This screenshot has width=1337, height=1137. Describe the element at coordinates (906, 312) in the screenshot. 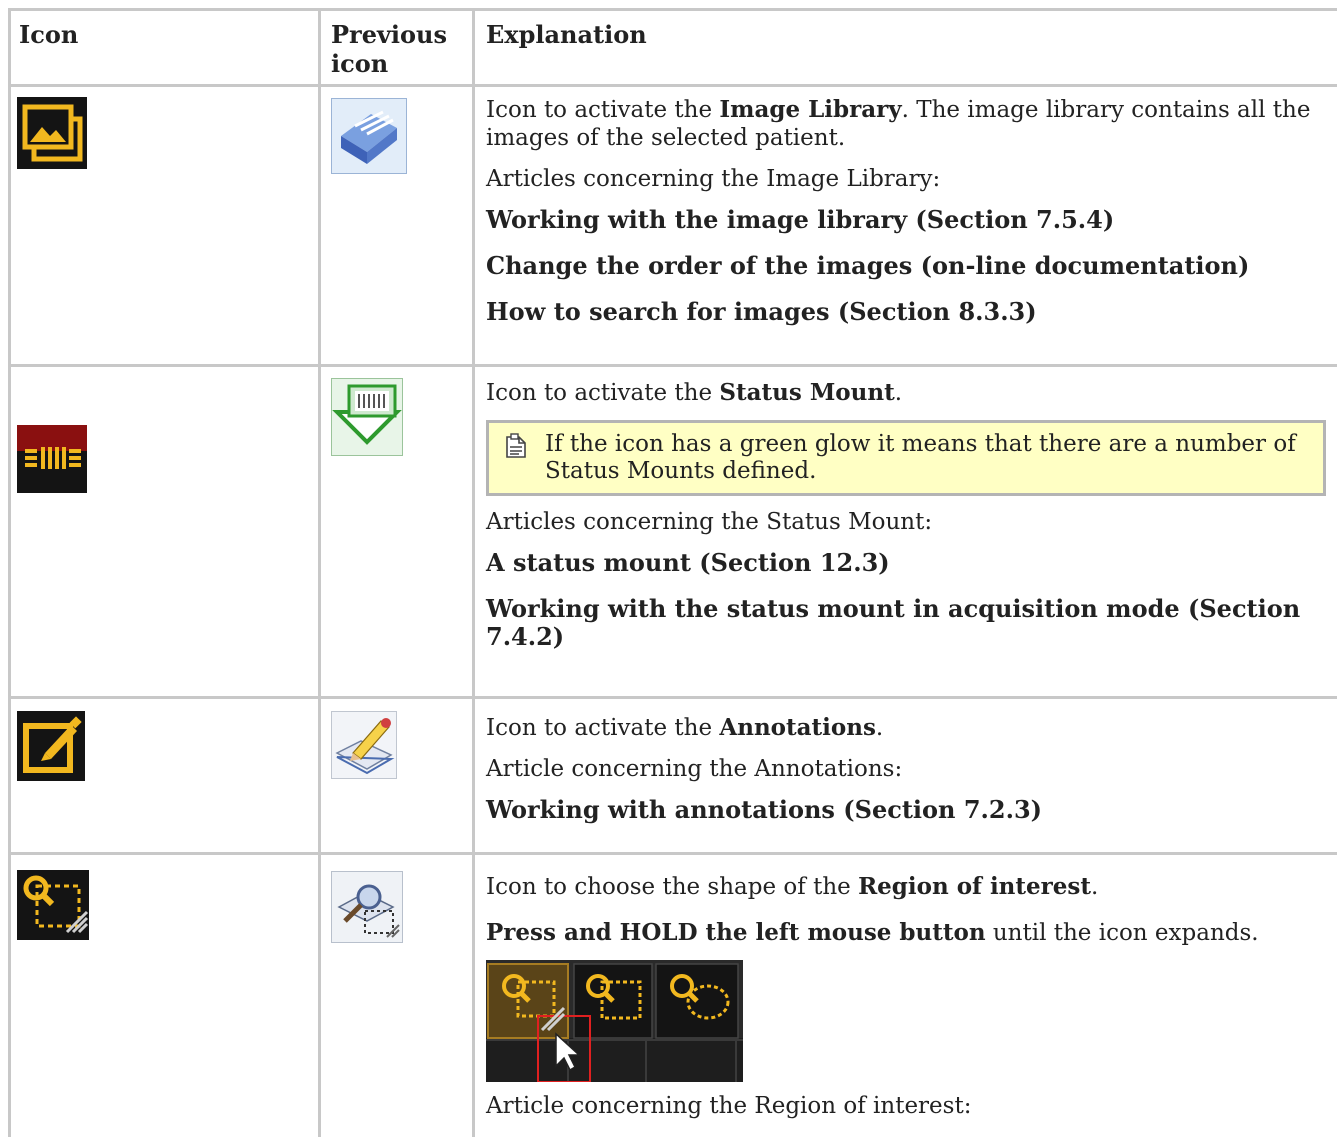

I see `link-search-for-images: How to search for images (Section 8.3.3)` at that location.